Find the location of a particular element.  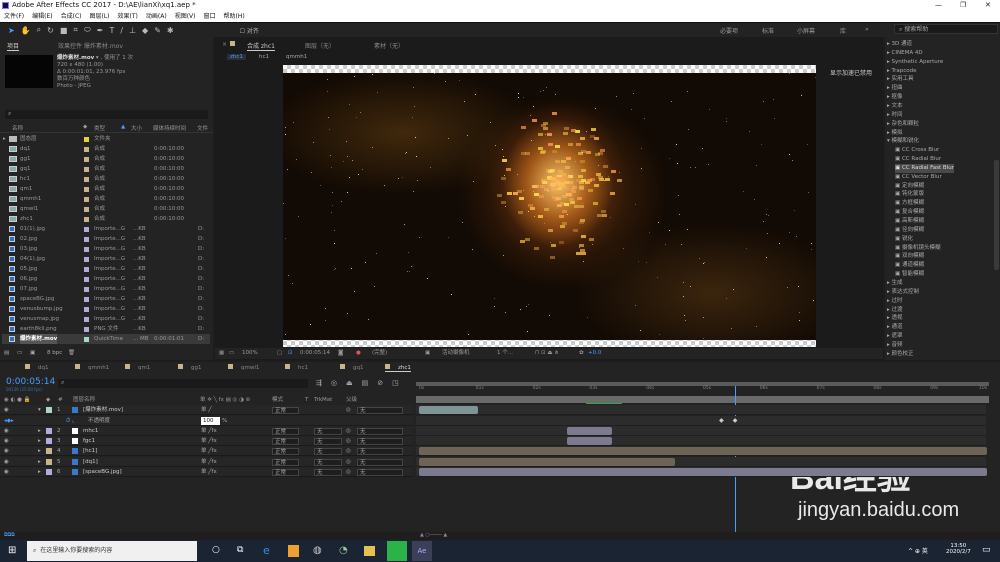

project-item: 爆炸素材.mov QuickTime ... MB 0:00:01:01 D: is located at coordinates (106, 339).